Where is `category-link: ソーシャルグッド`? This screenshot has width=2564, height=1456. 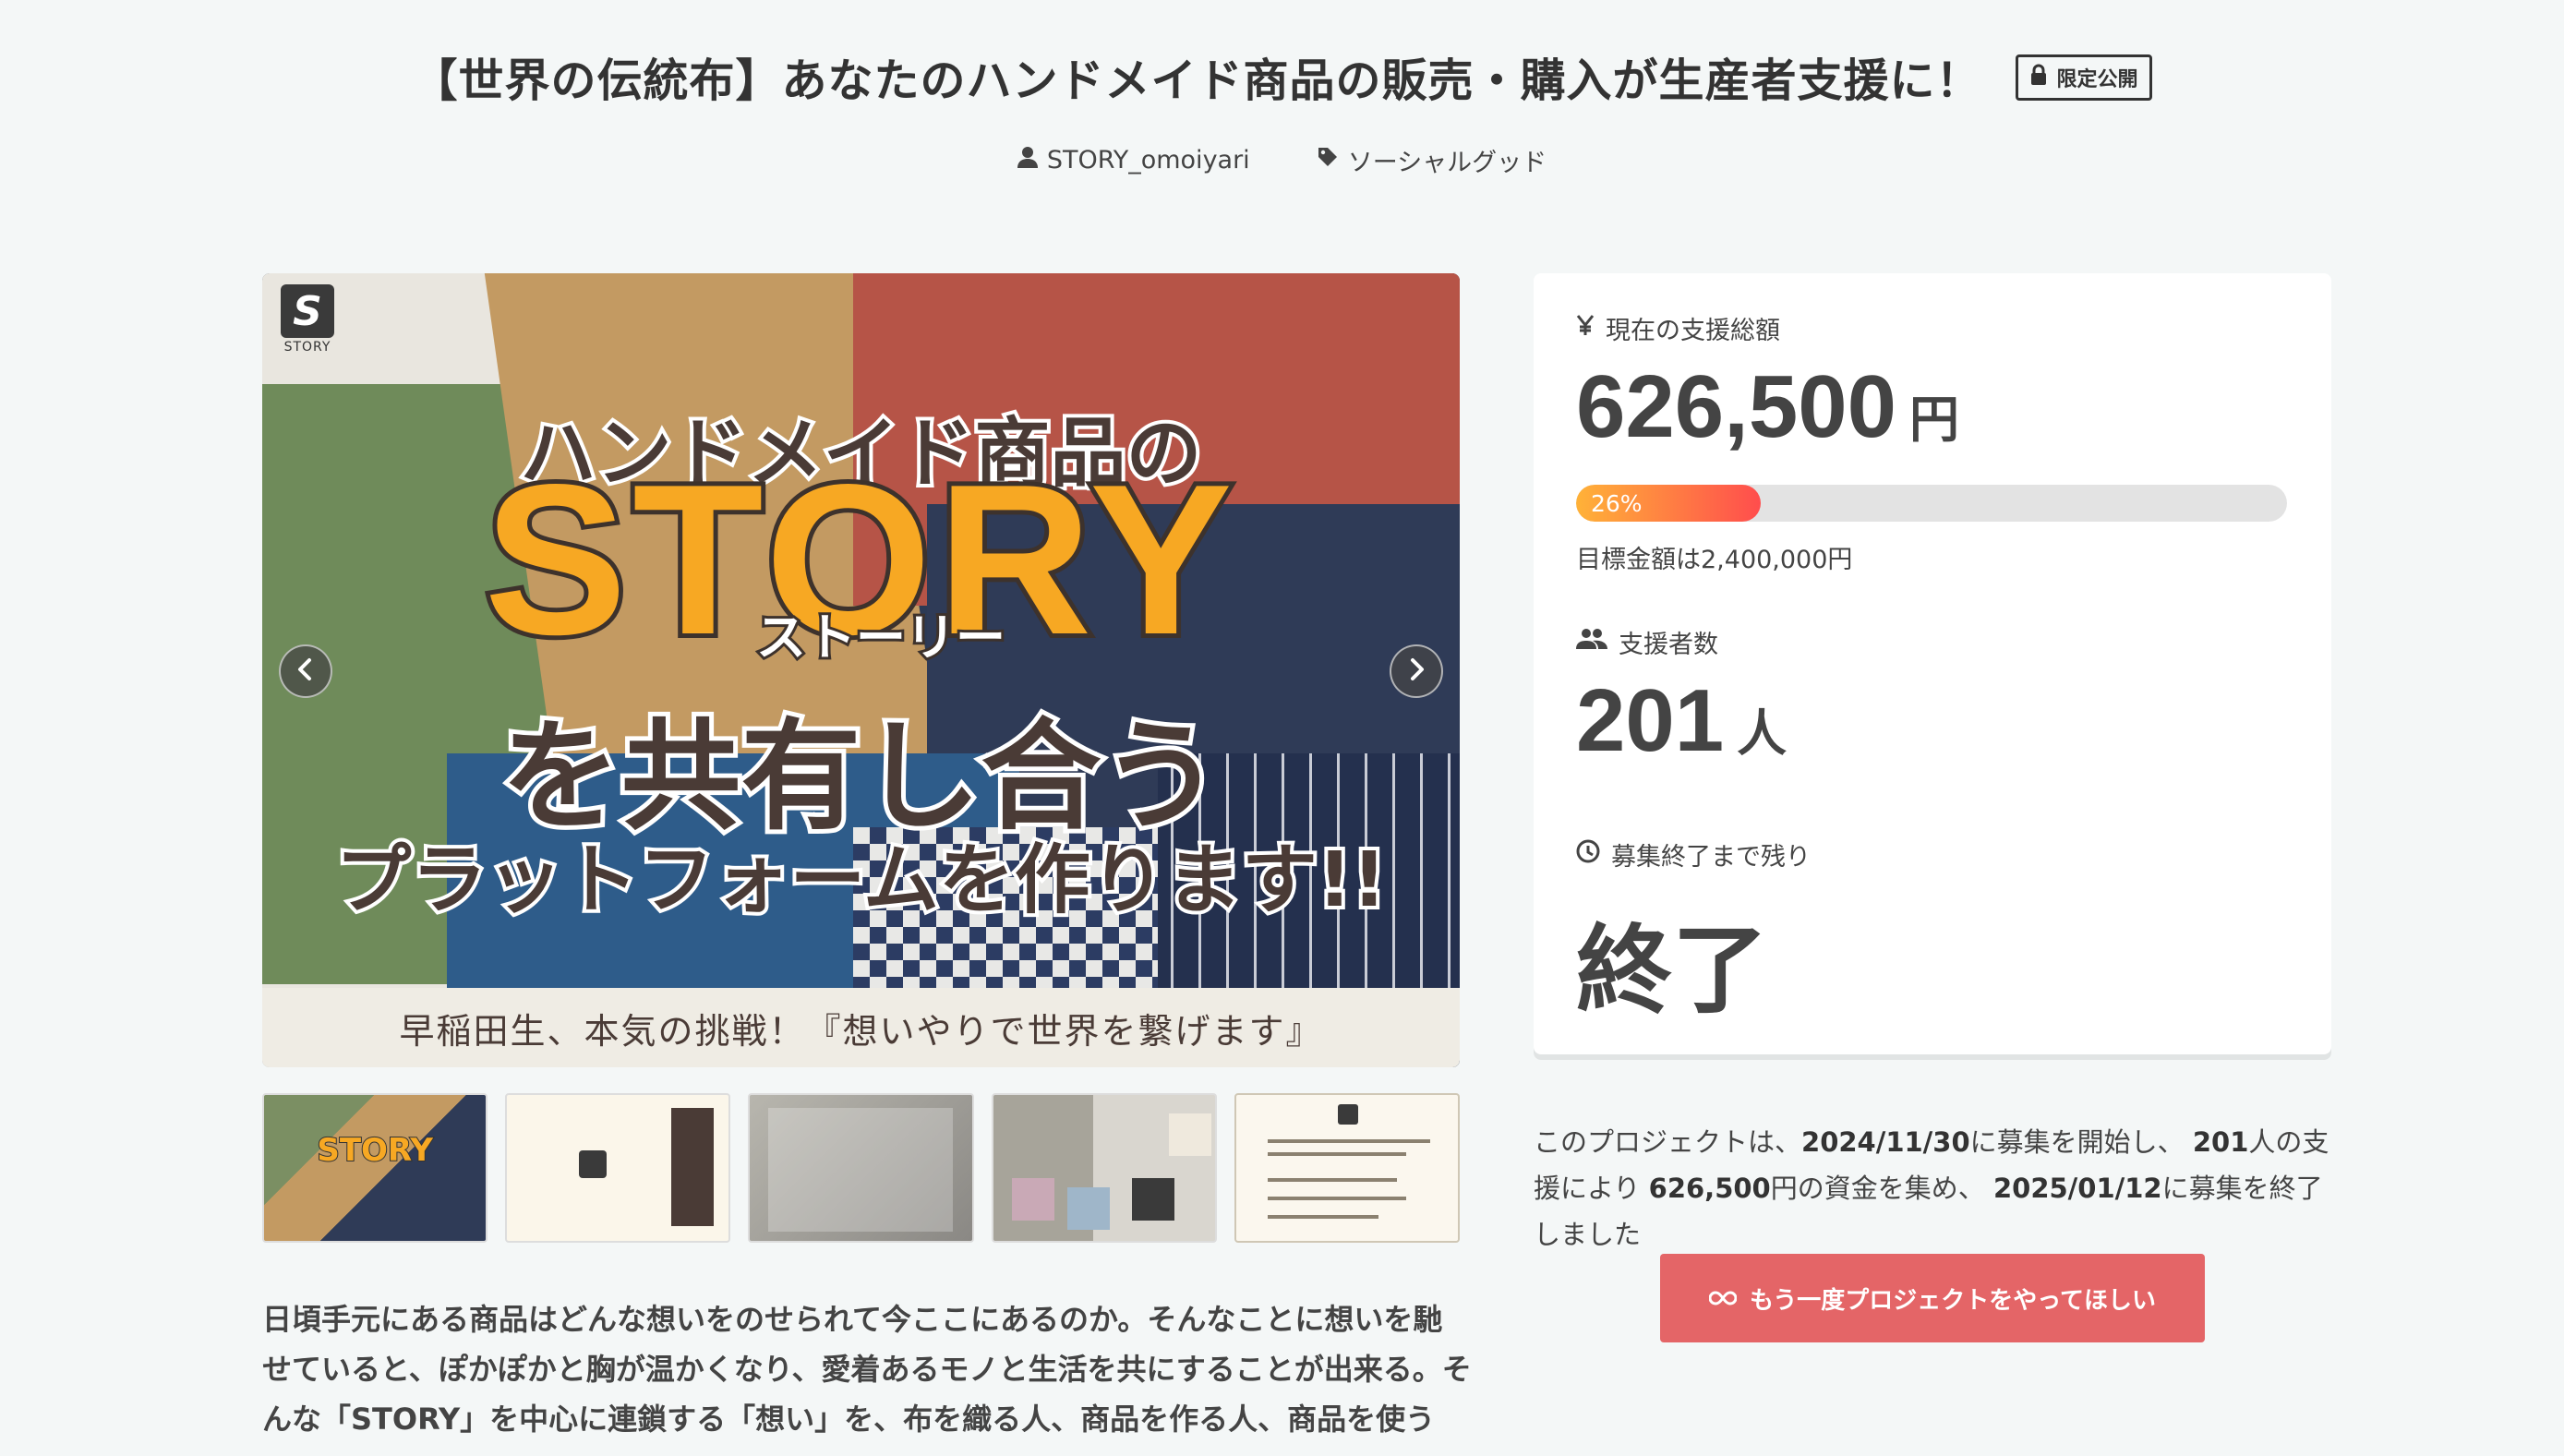
category-link: ソーシャルグッド is located at coordinates (1432, 160).